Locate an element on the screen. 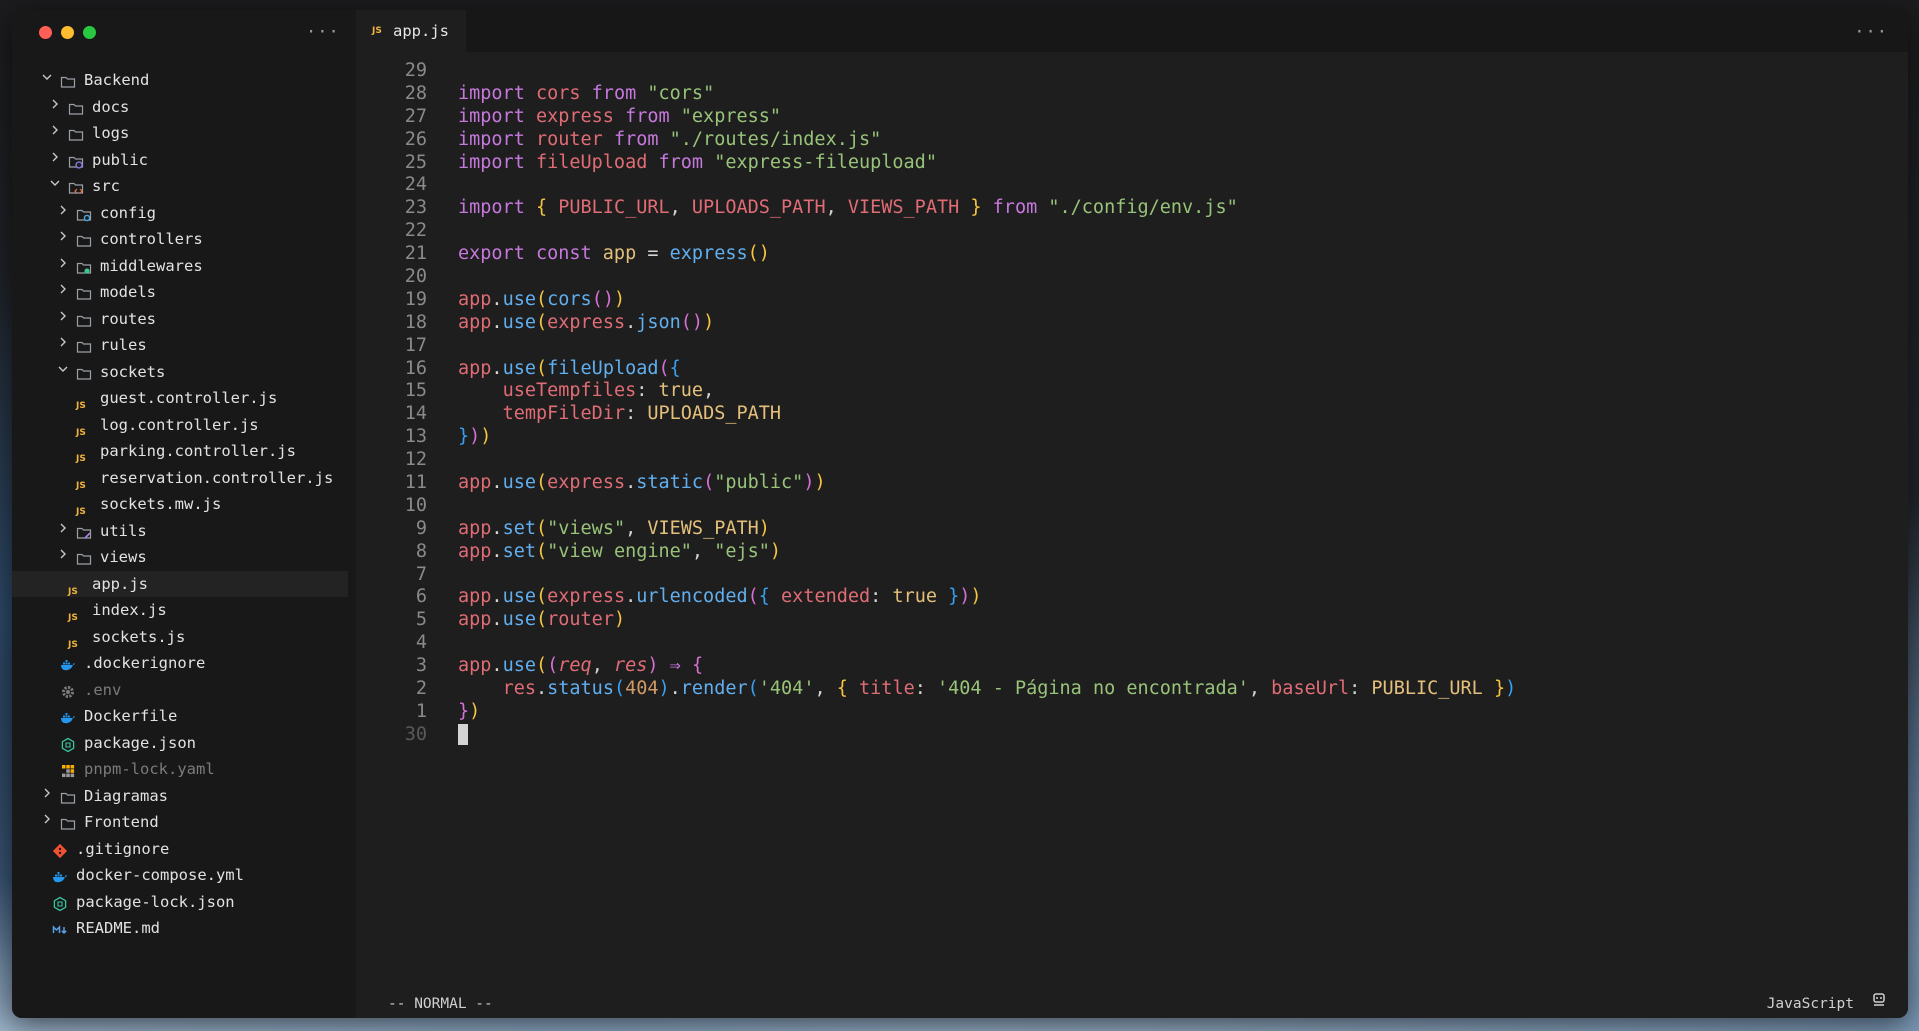  file-item: docker-compose.yml is located at coordinates (184, 875).